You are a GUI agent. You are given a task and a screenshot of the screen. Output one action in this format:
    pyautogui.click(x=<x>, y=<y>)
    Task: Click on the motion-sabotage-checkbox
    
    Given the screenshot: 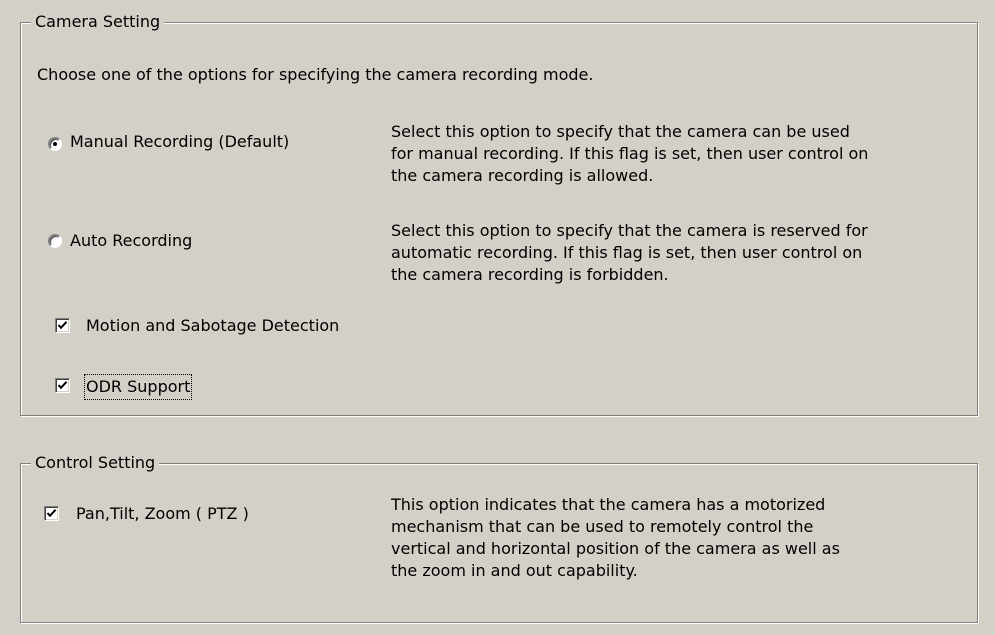 What is the action you would take?
    pyautogui.click(x=62, y=325)
    